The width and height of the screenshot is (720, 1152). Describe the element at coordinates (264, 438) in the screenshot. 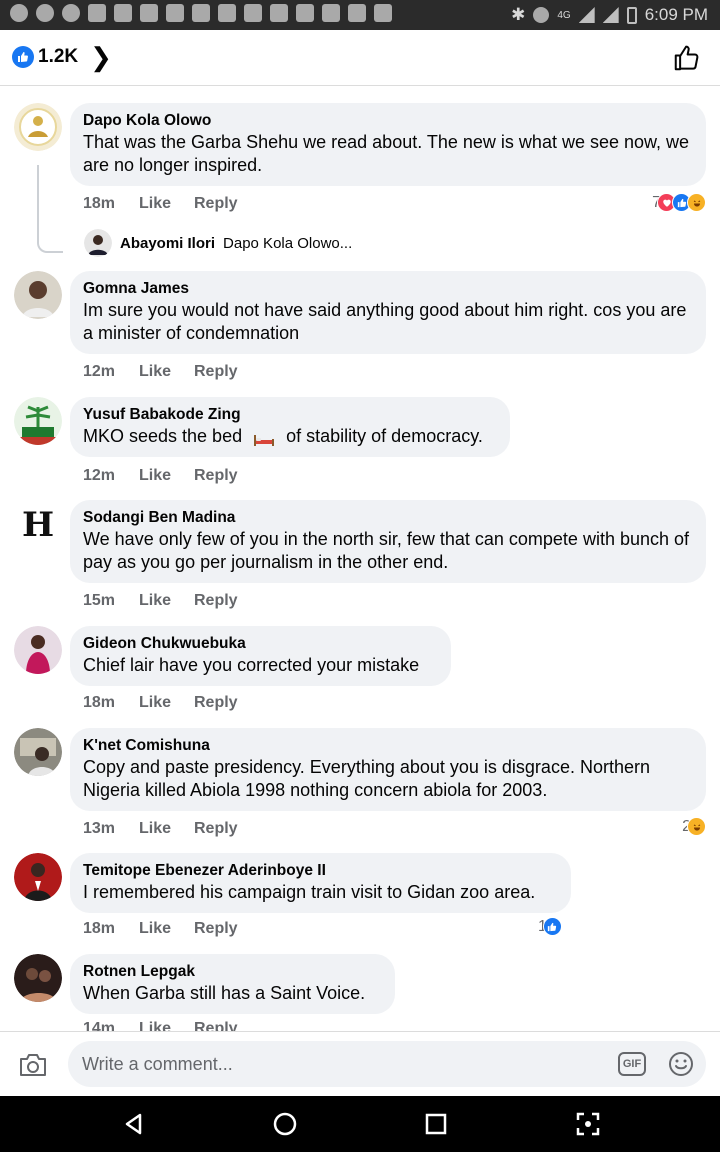

I see `bed-emoji-icon` at that location.